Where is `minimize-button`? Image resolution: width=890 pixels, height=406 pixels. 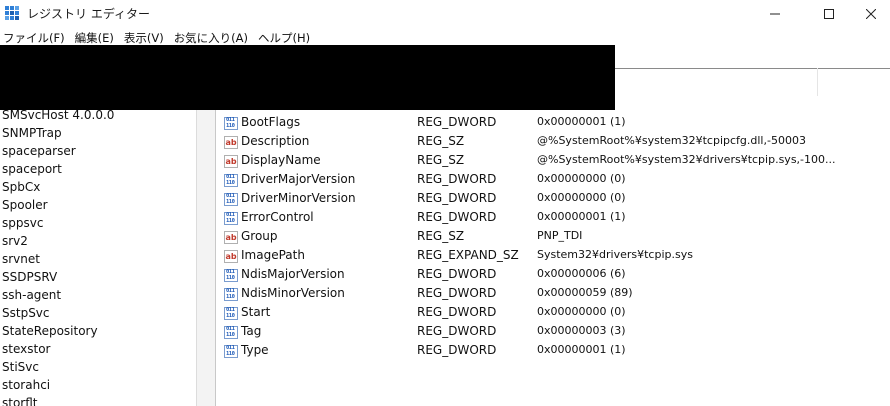
minimize-button is located at coordinates (775, 14).